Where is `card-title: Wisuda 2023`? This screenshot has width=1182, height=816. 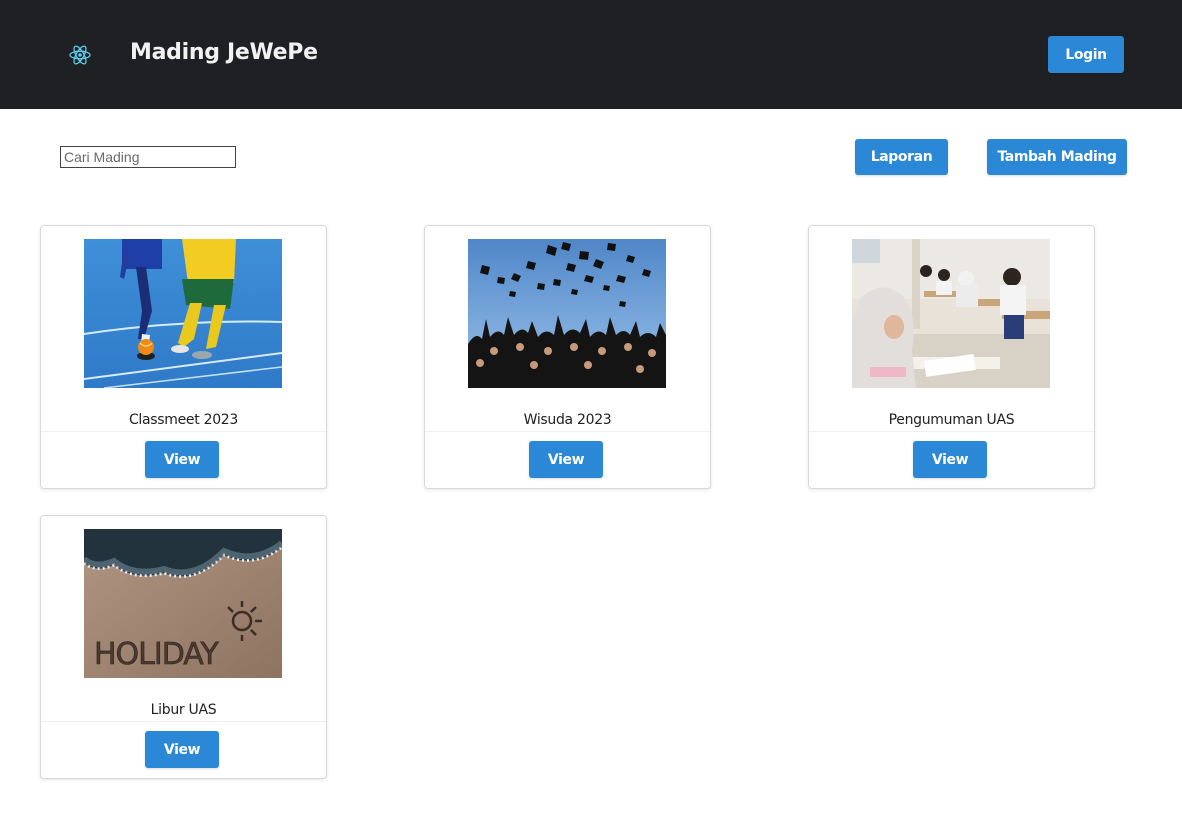
card-title: Wisuda 2023 is located at coordinates (567, 420).